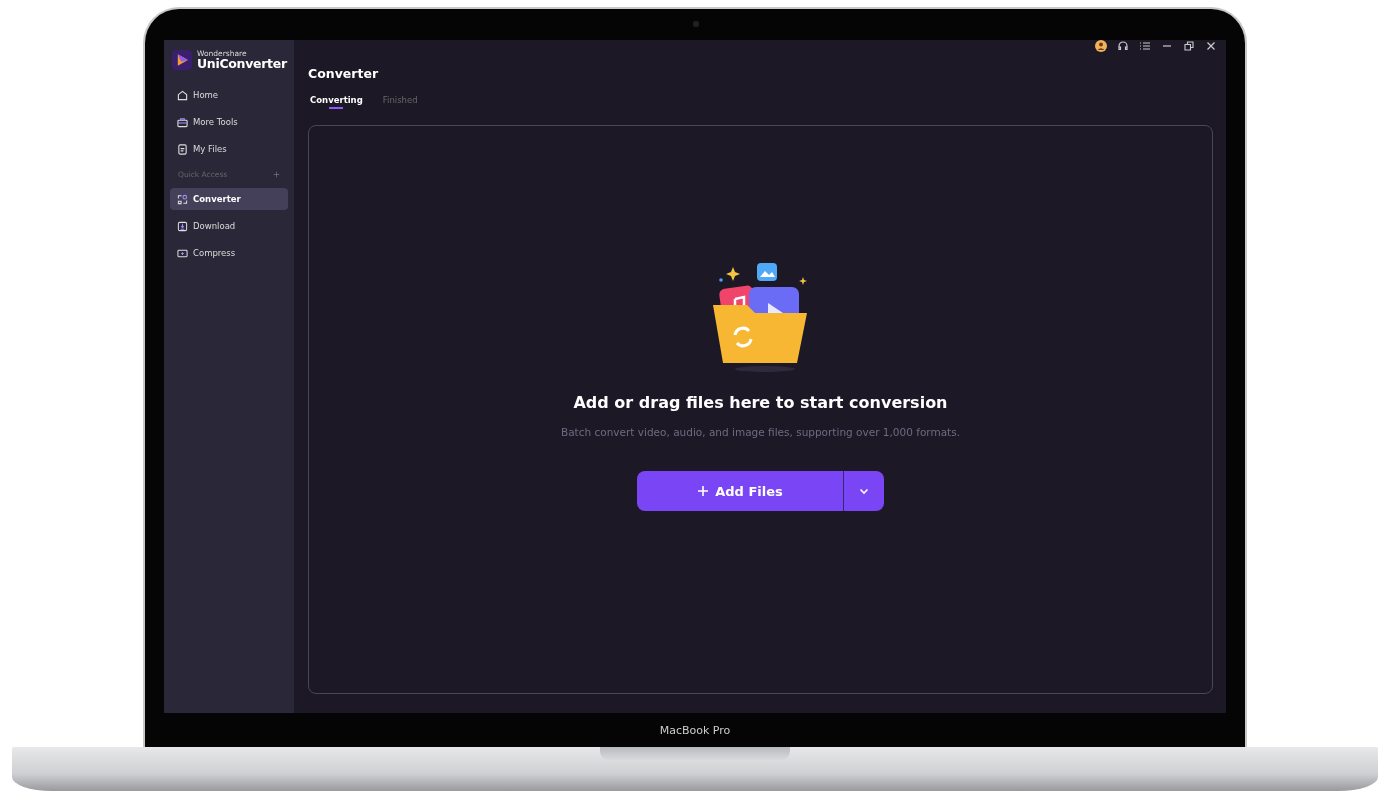 Image resolution: width=1380 pixels, height=799 pixels. I want to click on tab: Converting, so click(336, 102).